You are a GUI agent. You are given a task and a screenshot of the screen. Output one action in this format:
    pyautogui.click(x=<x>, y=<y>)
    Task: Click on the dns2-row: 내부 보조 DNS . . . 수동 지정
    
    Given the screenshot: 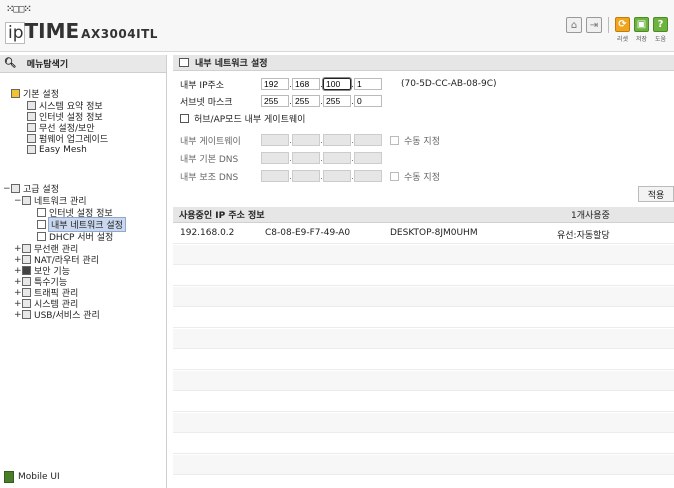 What is the action you would take?
    pyautogui.click(x=310, y=176)
    